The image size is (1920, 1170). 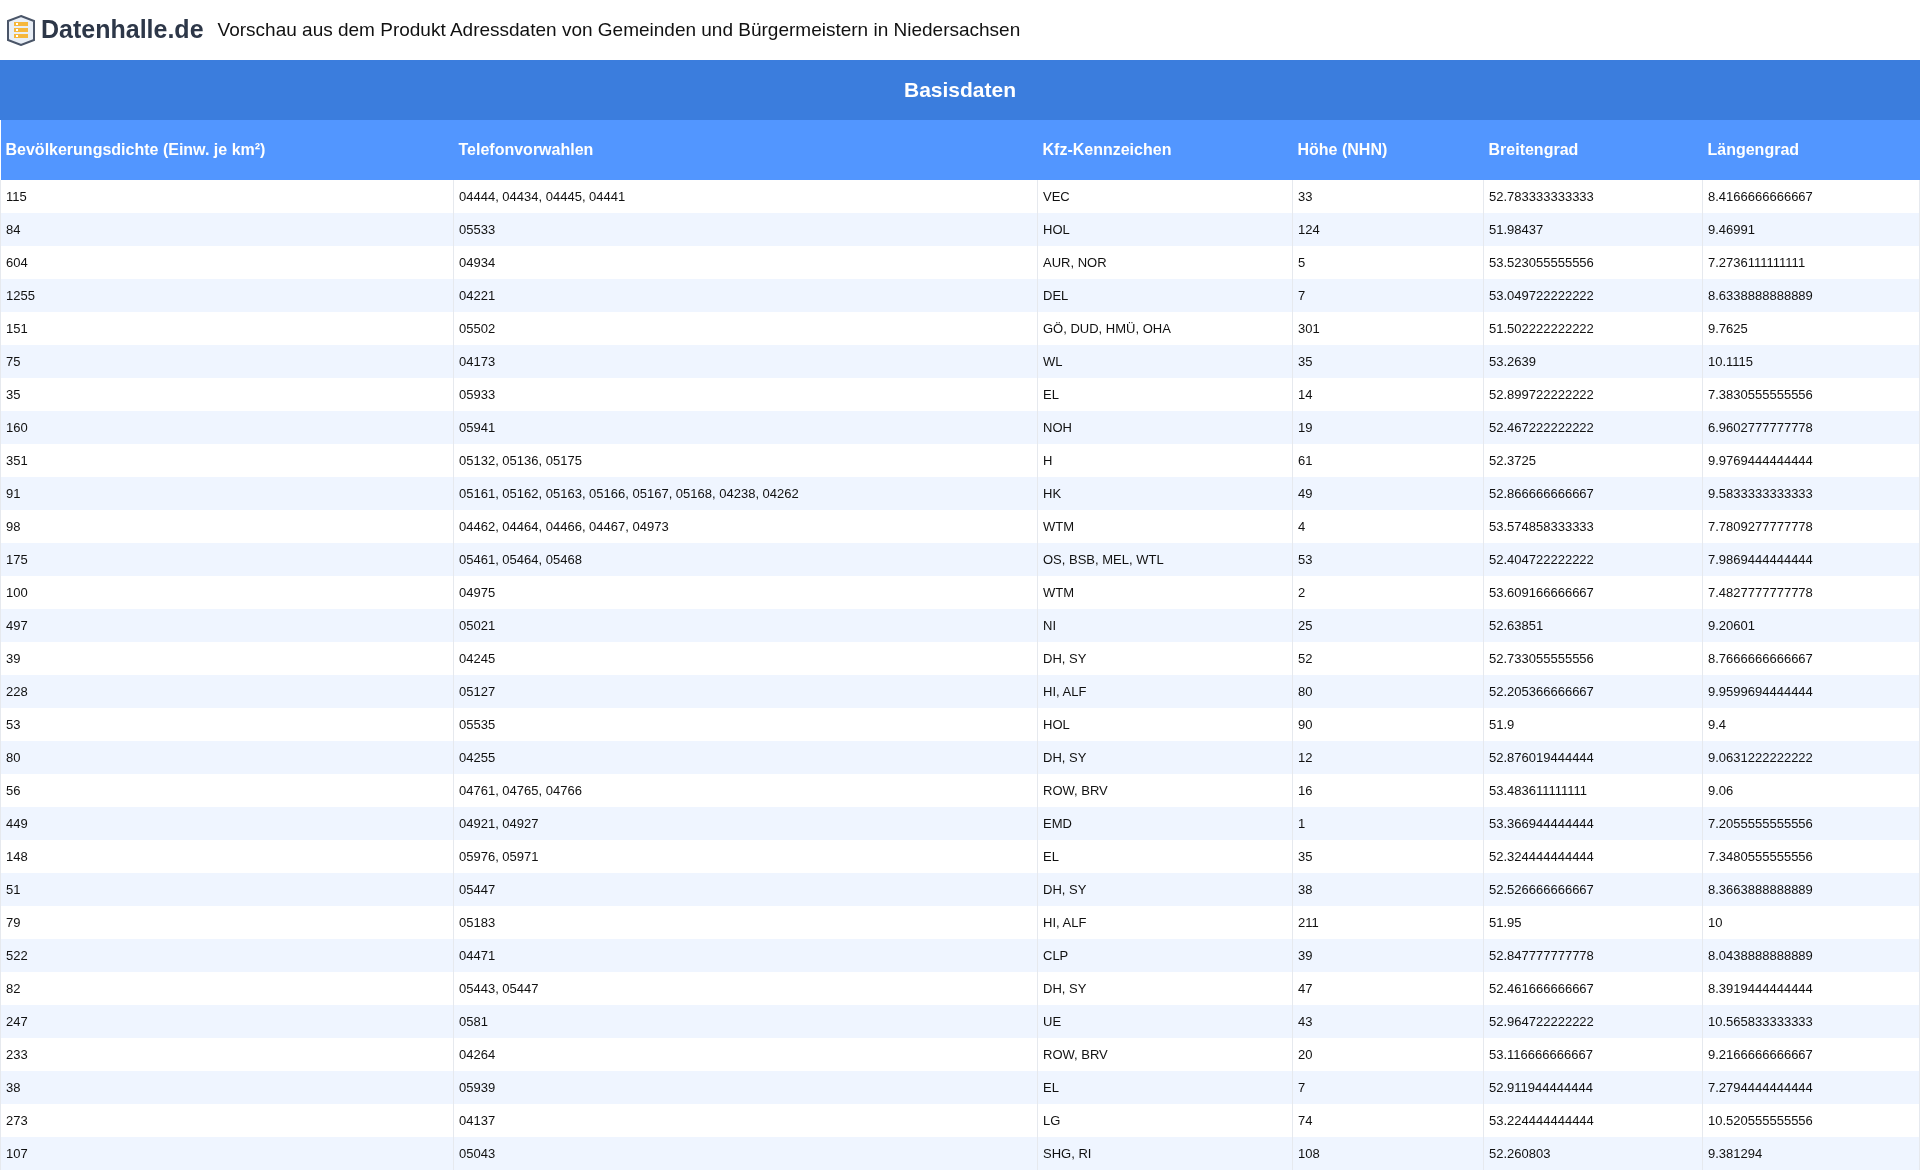 I want to click on table-cell: 108, so click(x=1388, y=1153).